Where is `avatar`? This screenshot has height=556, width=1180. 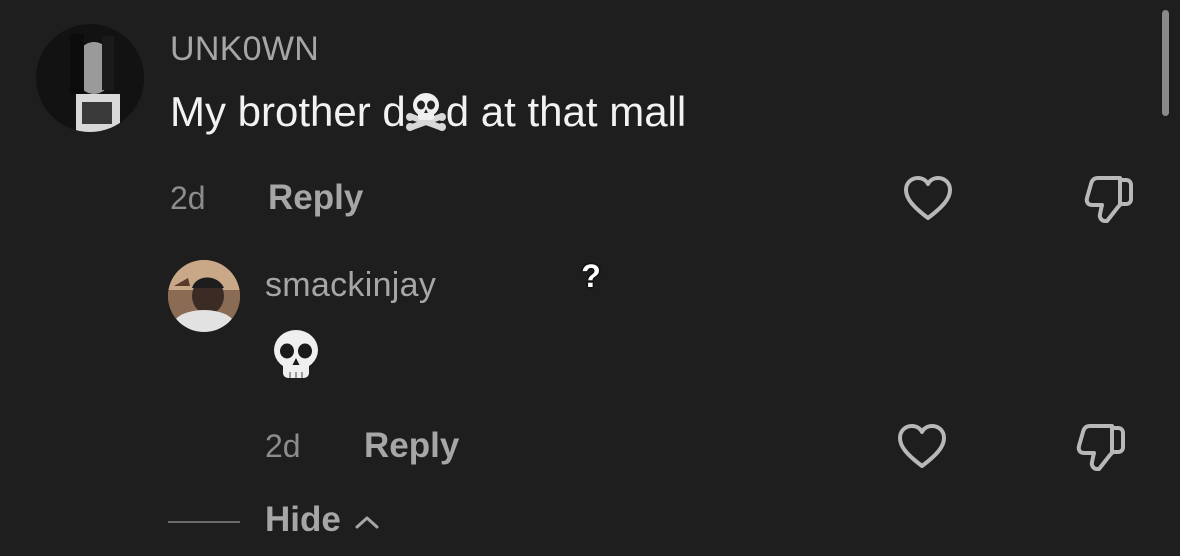 avatar is located at coordinates (90, 78).